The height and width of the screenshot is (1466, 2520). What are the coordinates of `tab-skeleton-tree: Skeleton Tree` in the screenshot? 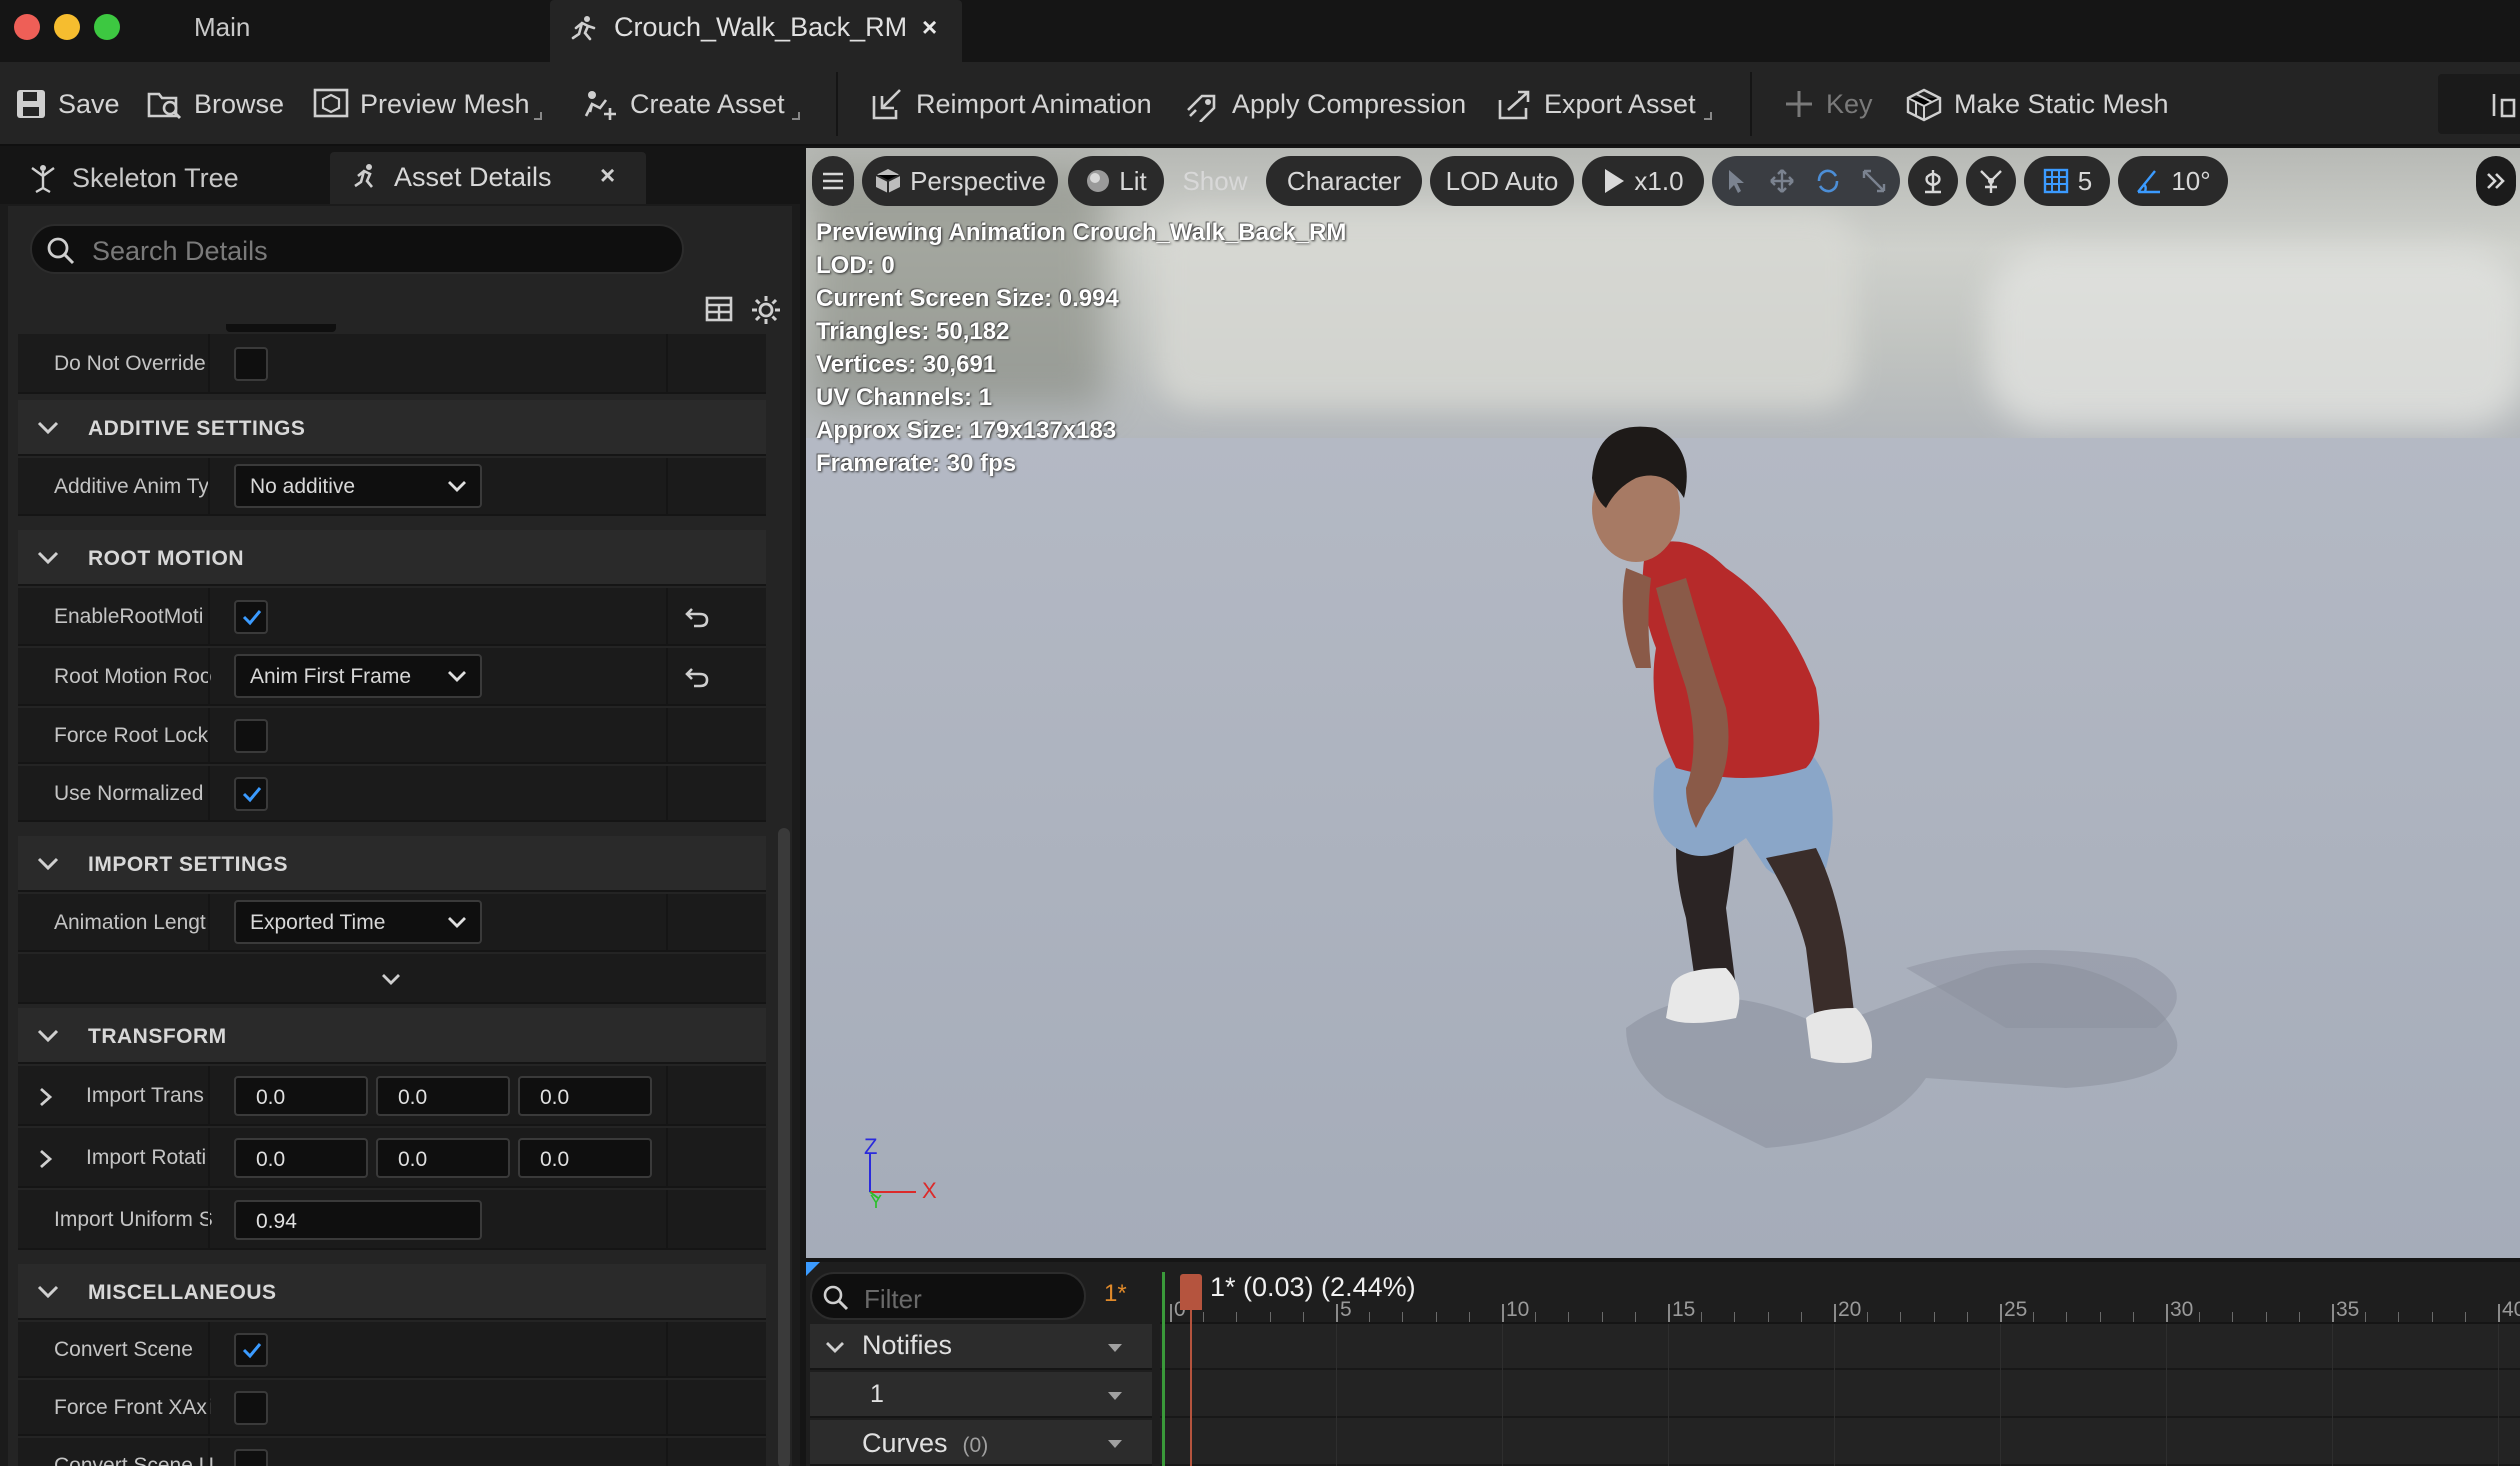 It's located at (132, 178).